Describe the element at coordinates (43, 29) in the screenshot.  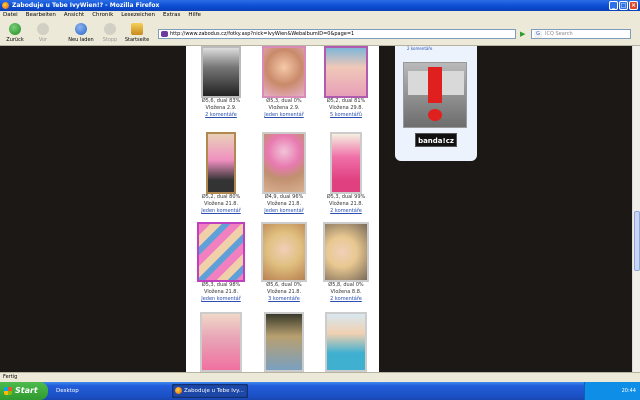
I see `forward-arrow-icon` at that location.